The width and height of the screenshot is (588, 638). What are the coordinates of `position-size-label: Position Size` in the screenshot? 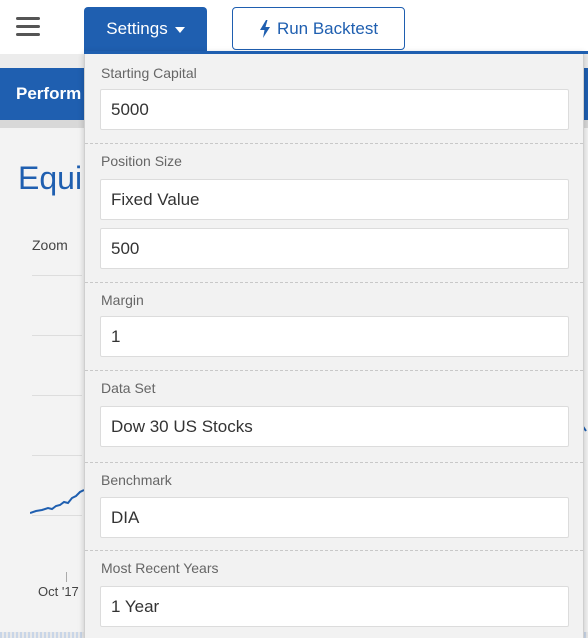 It's located at (141, 161).